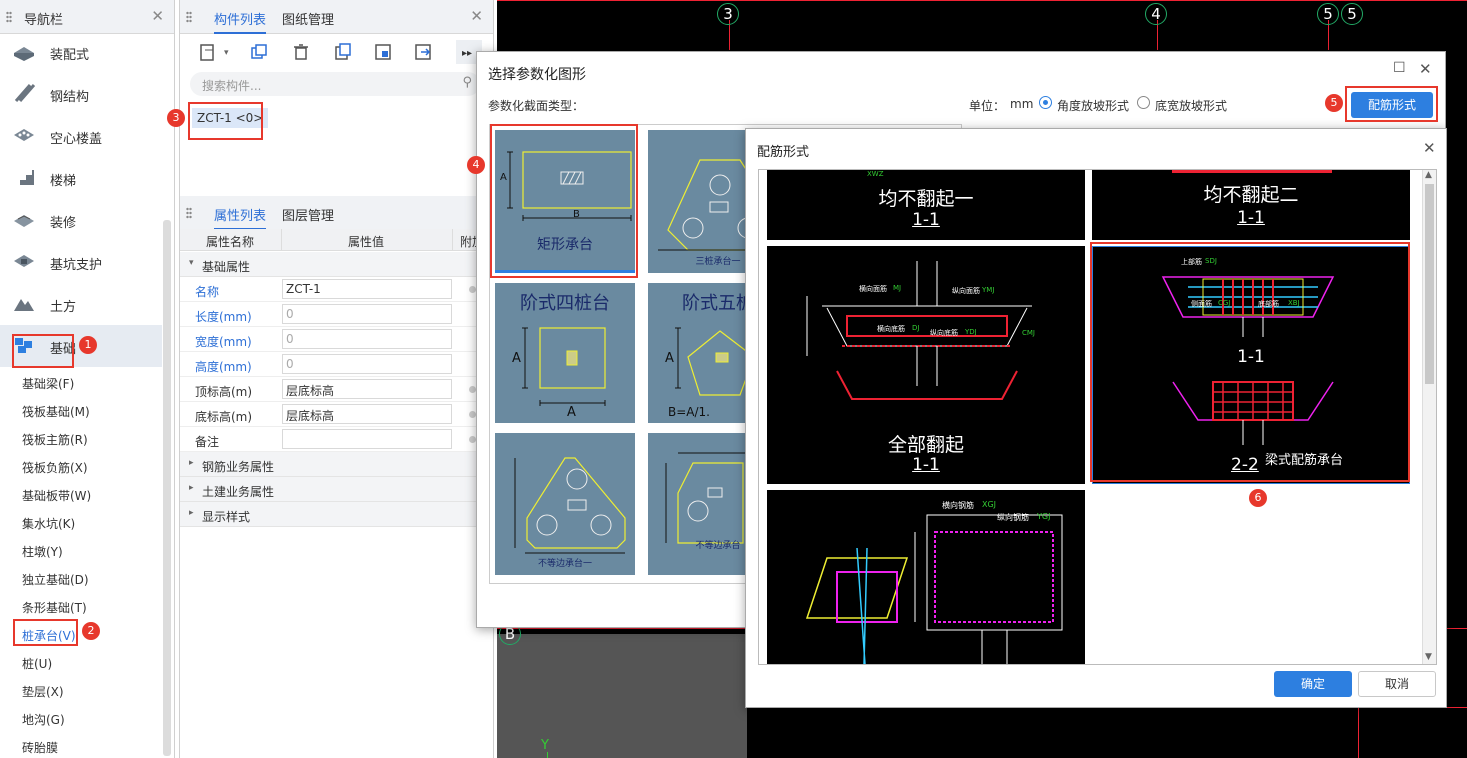 The image size is (1467, 758). What do you see at coordinates (971, 332) in the screenshot?
I see `rebar-code: YDJ` at bounding box center [971, 332].